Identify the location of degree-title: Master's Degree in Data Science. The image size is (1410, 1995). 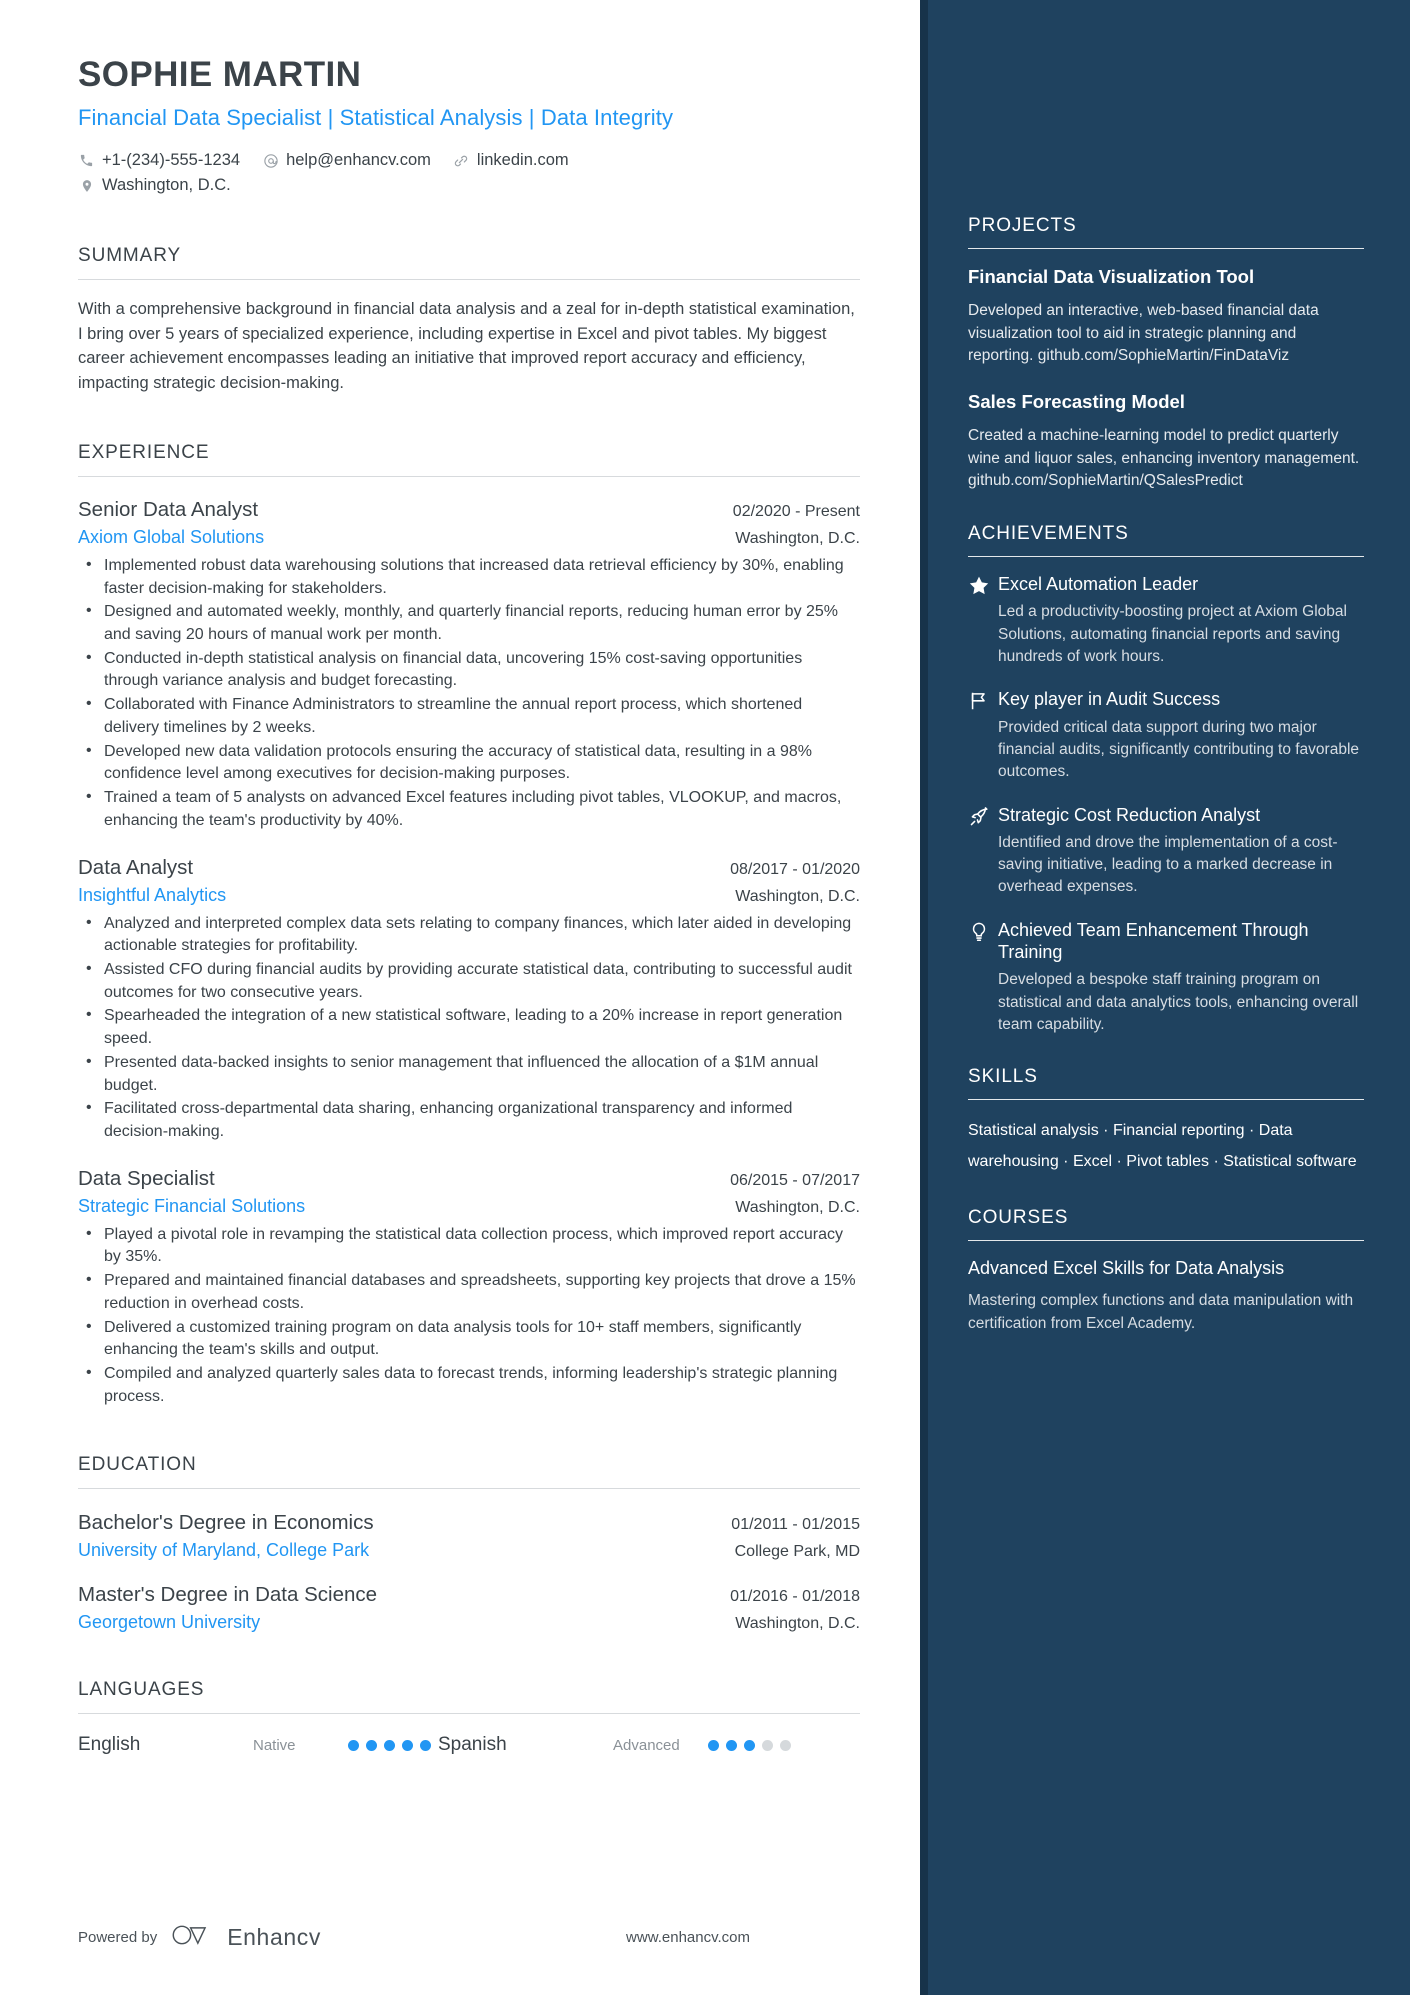
(228, 1595).